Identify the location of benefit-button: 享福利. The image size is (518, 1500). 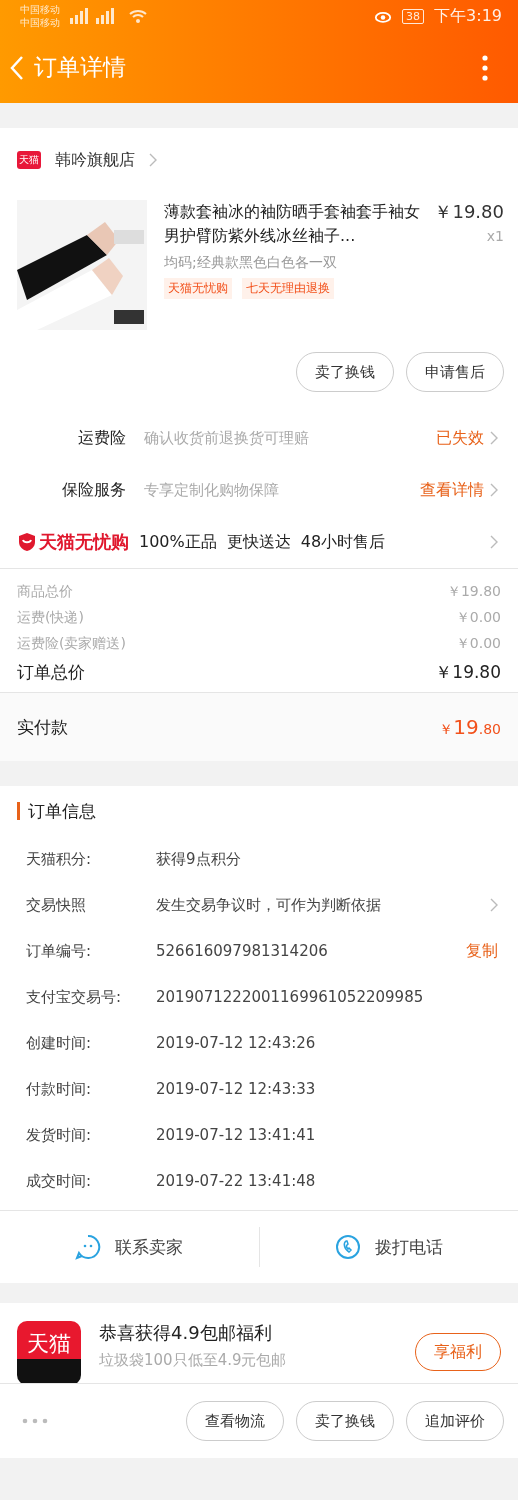
(458, 1352).